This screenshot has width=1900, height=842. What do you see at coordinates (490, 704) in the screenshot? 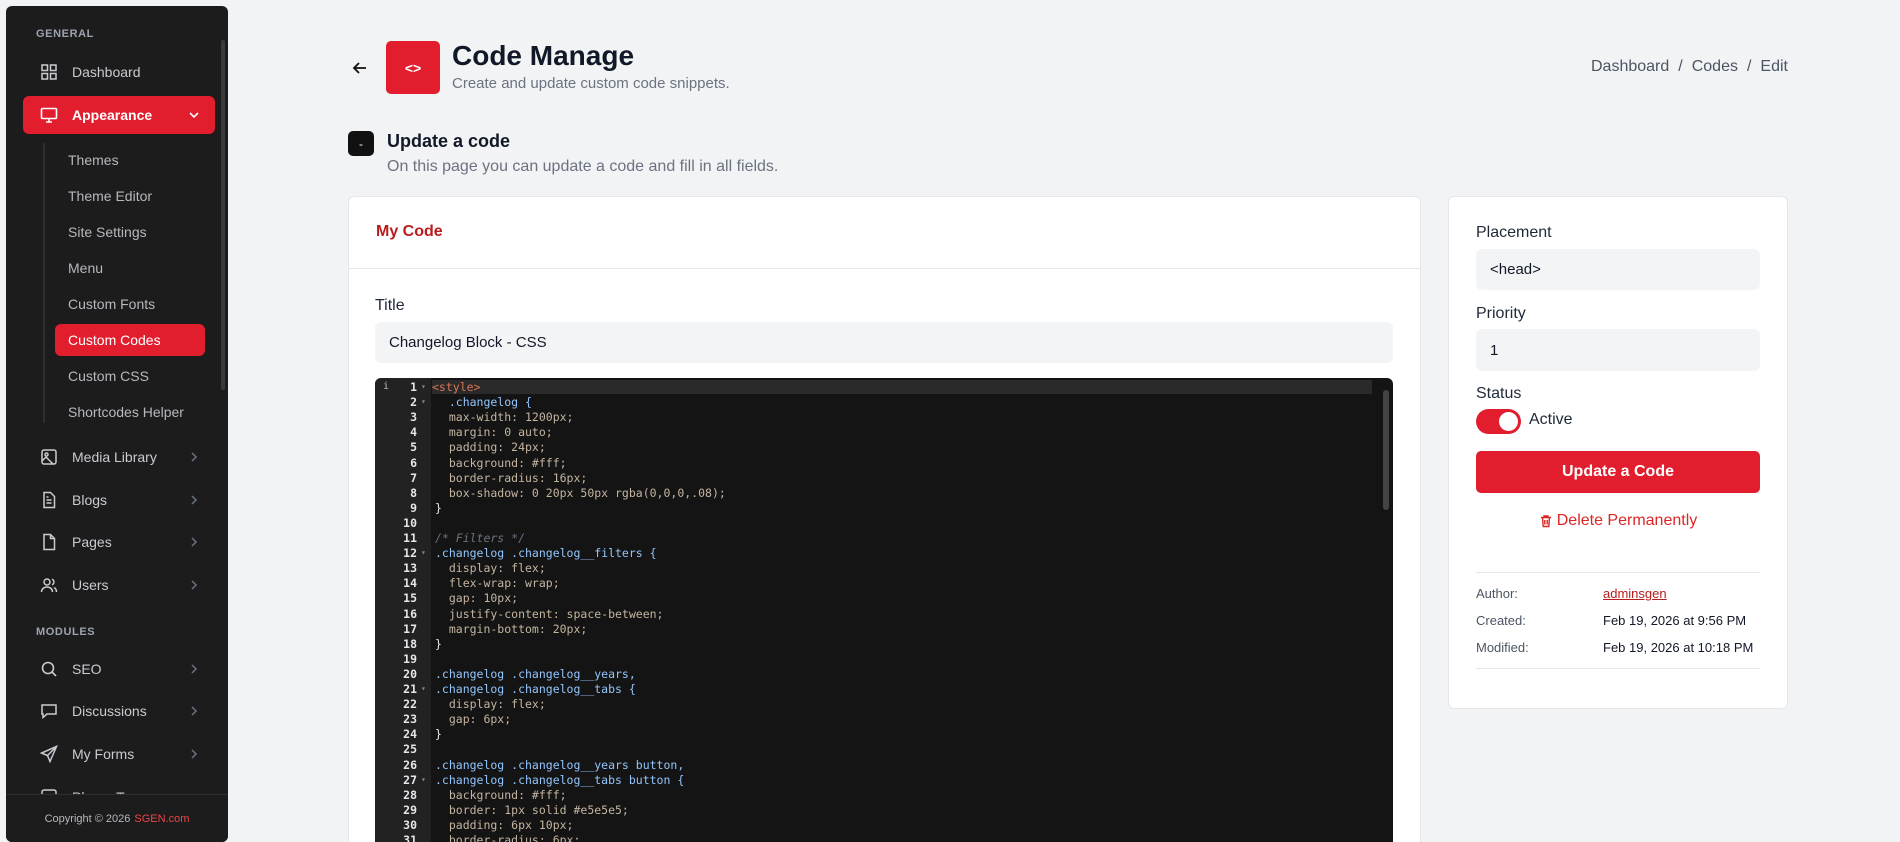
I see `code-line: display: flex;` at bounding box center [490, 704].